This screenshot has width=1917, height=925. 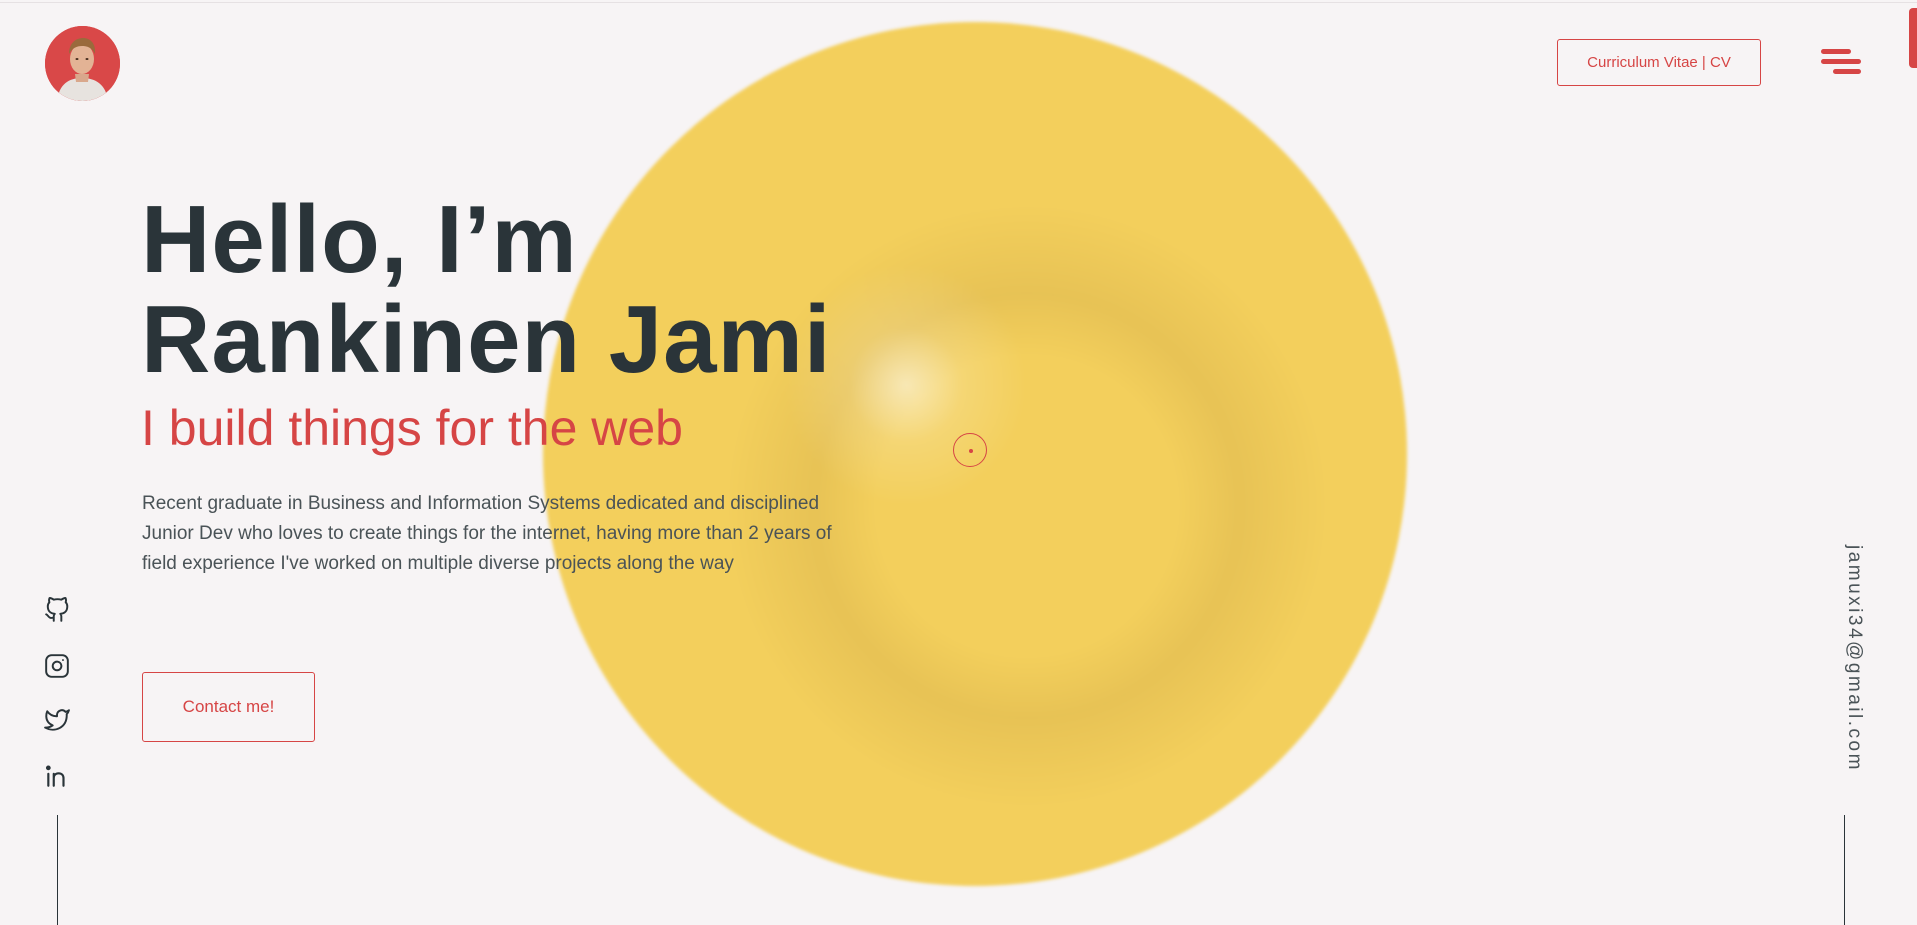 What do you see at coordinates (958, 2) in the screenshot?
I see `top-divider` at bounding box center [958, 2].